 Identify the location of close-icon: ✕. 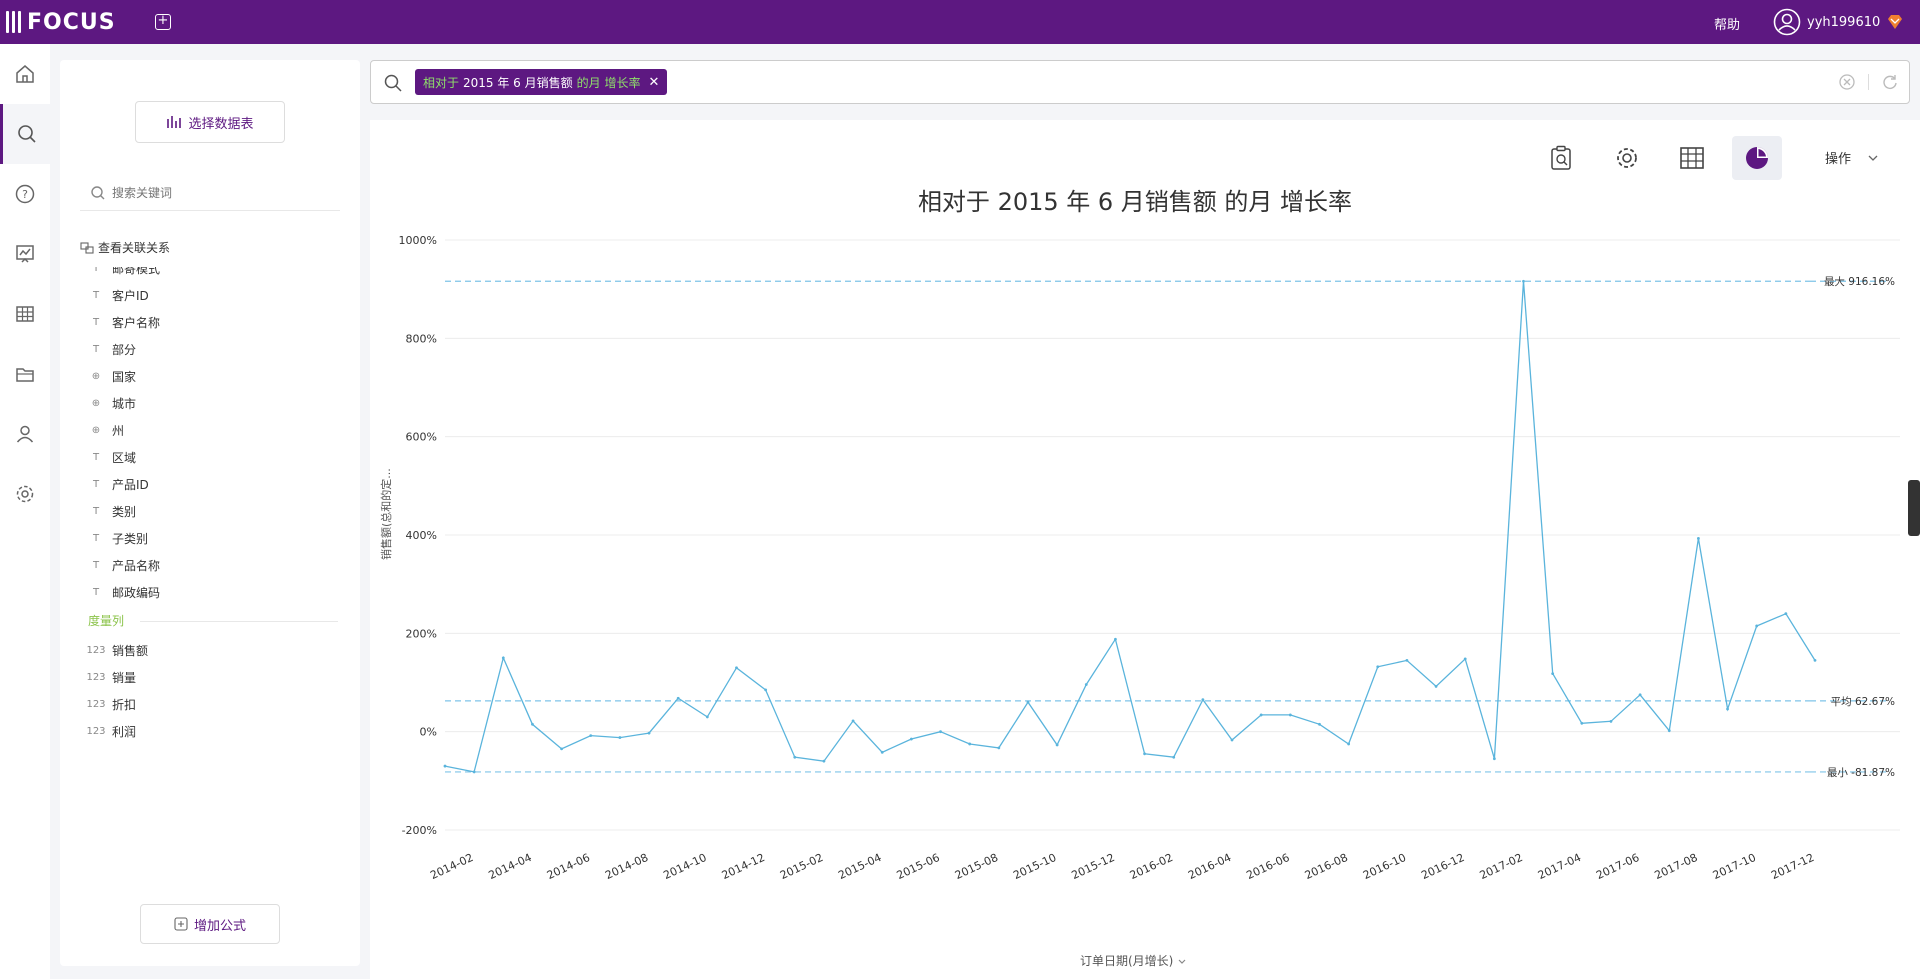
(653, 82).